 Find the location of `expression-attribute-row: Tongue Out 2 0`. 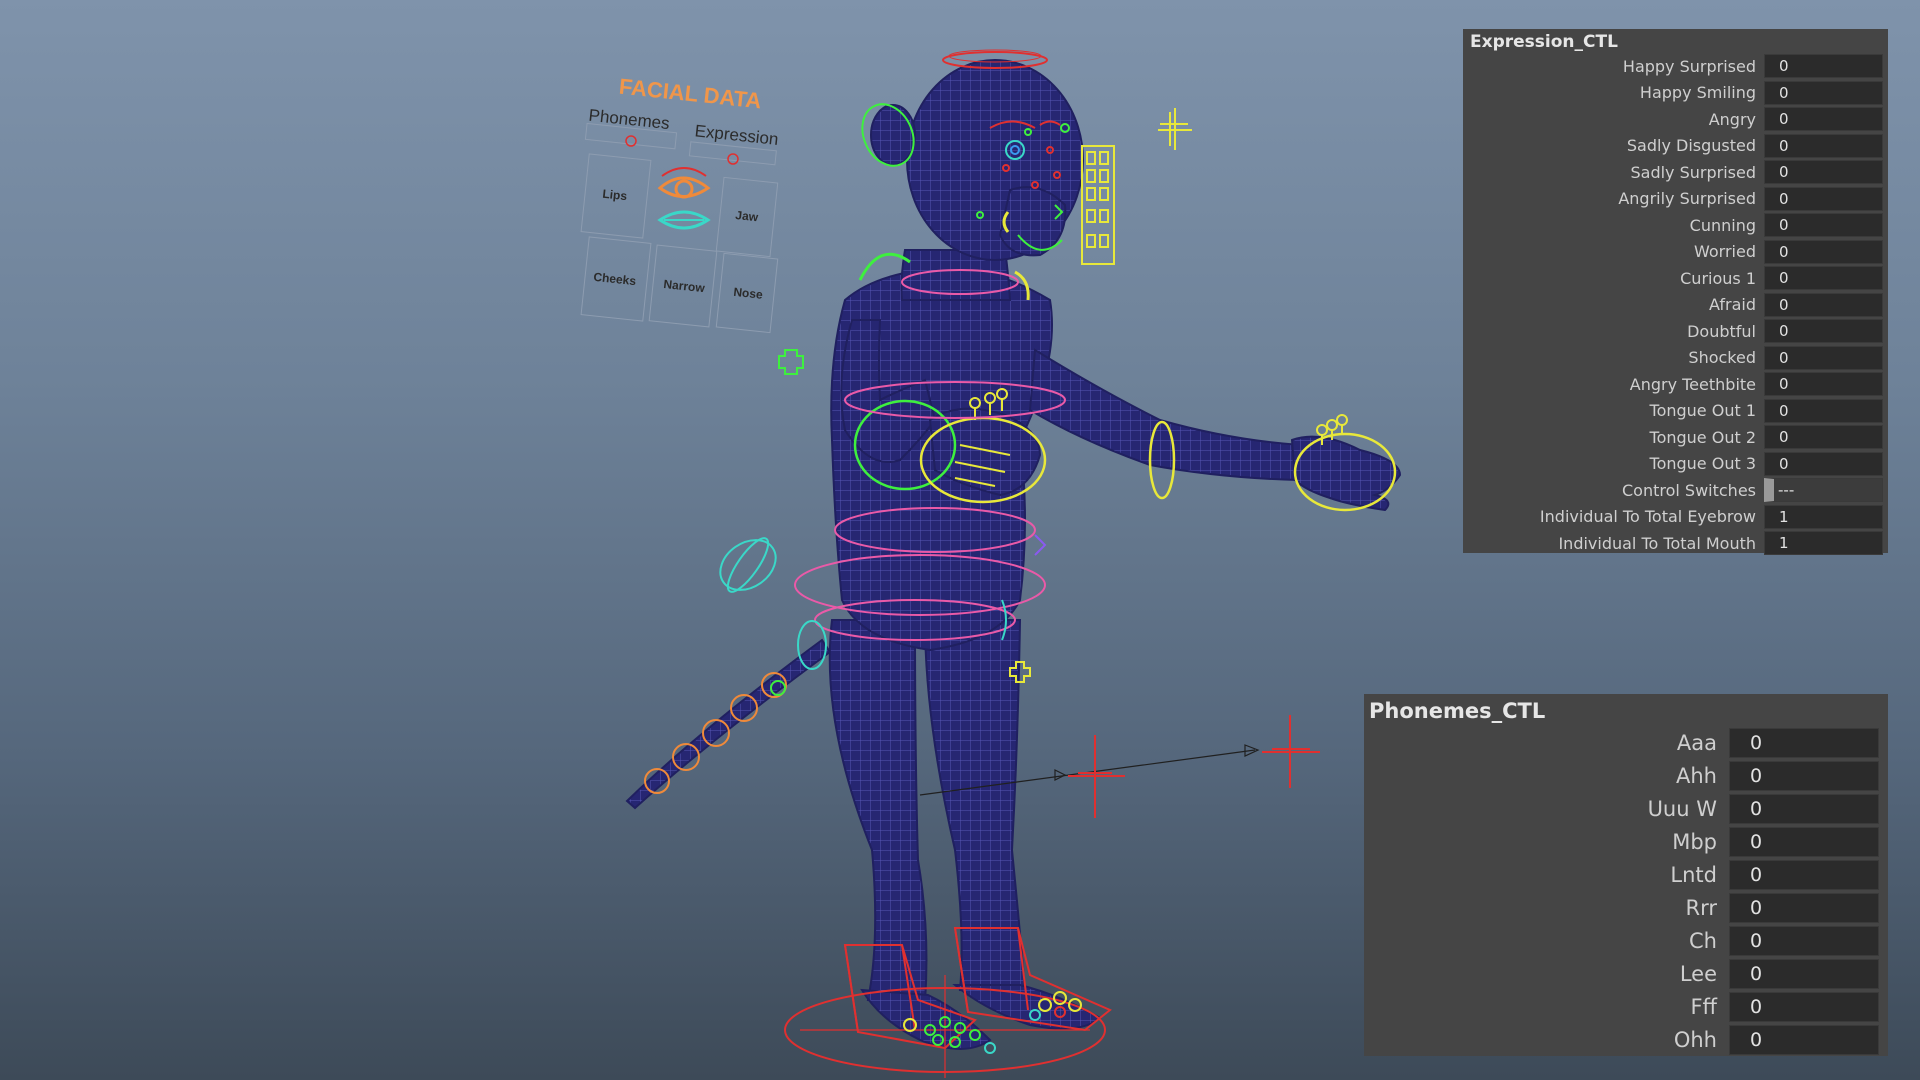

expression-attribute-row: Tongue Out 2 0 is located at coordinates (1675, 437).